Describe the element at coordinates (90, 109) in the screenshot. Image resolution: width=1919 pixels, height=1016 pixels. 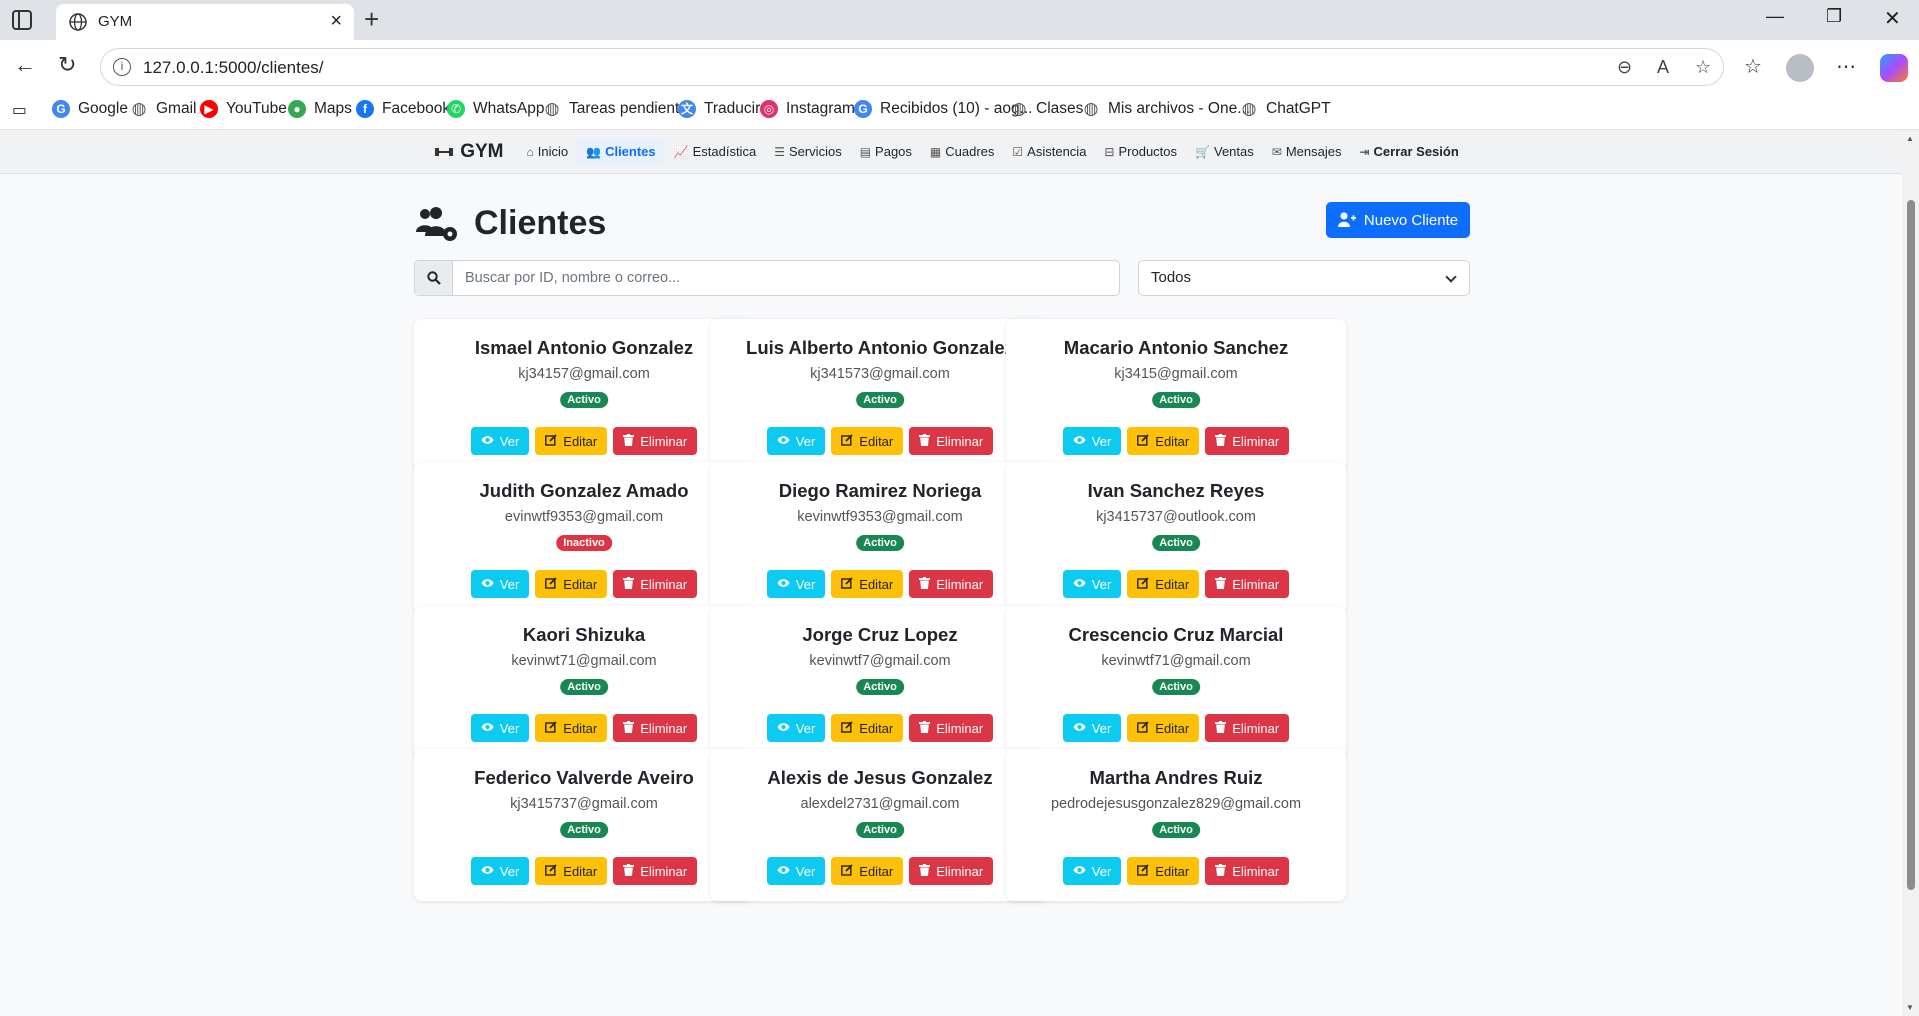
I see `bookmark-item: G Google` at that location.